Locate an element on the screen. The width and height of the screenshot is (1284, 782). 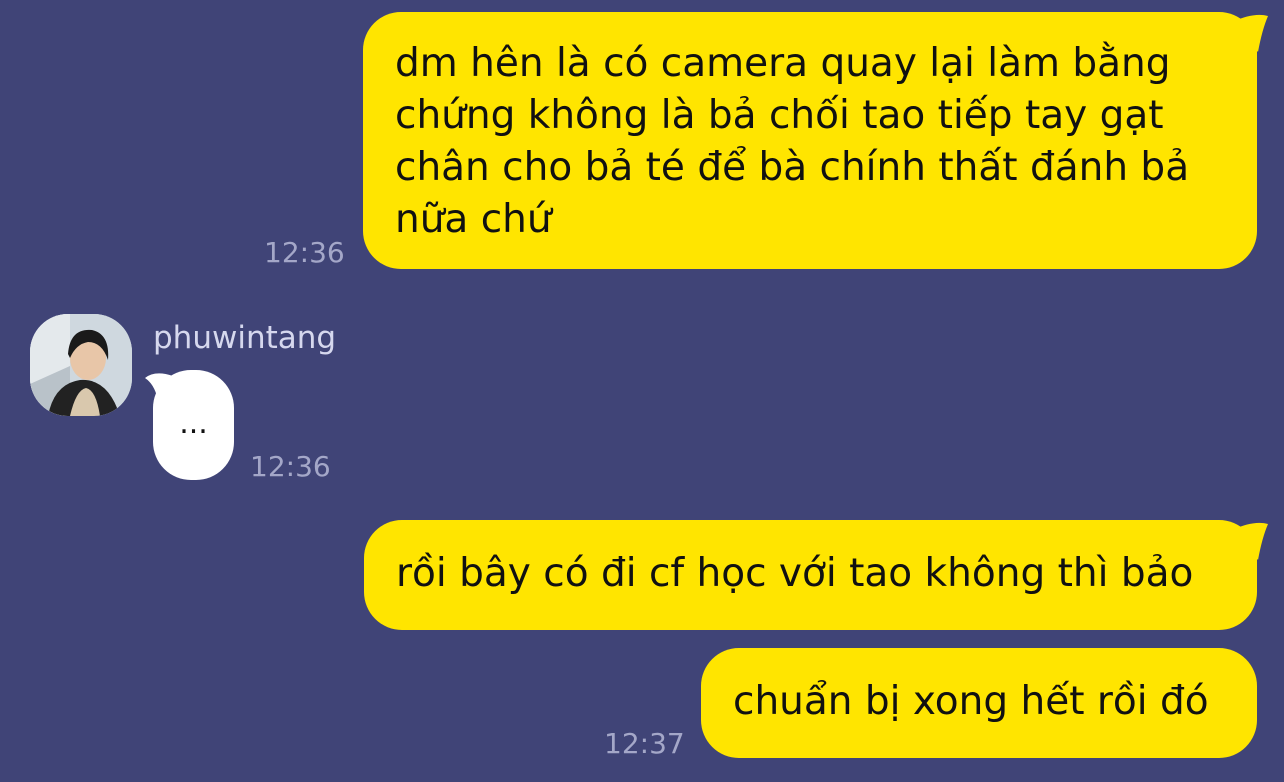
message-text: chuẩn bị xong hết rồi đó is located at coordinates (971, 701).